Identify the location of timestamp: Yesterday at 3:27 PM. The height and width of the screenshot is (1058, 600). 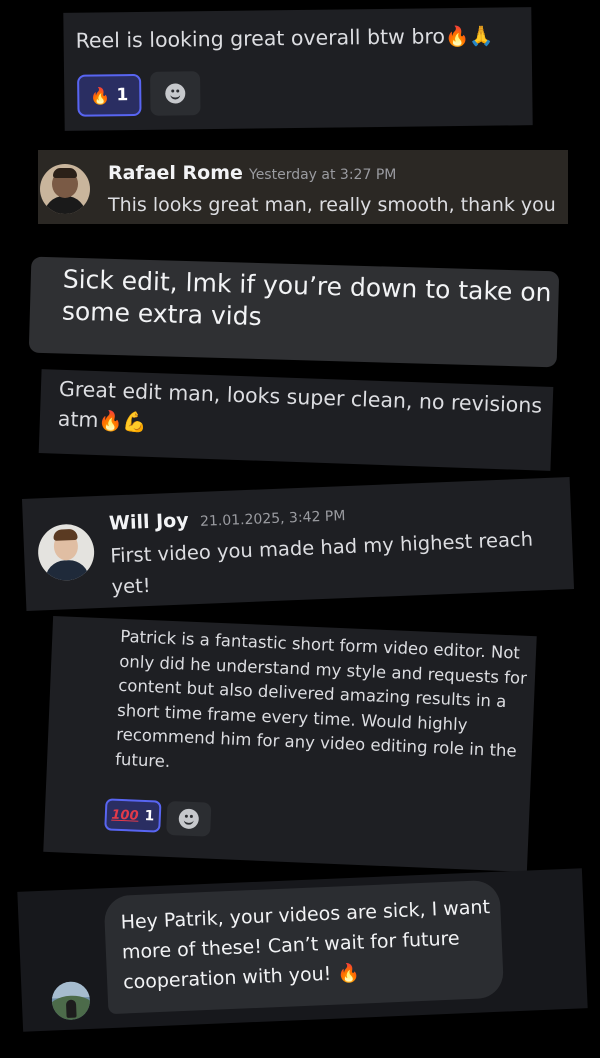
(323, 175).